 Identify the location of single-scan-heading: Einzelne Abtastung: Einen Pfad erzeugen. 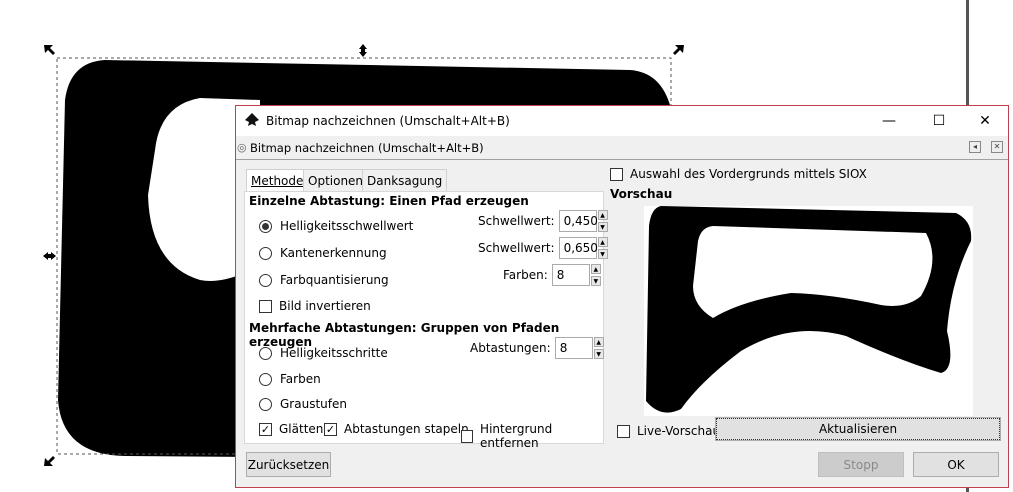
(389, 201).